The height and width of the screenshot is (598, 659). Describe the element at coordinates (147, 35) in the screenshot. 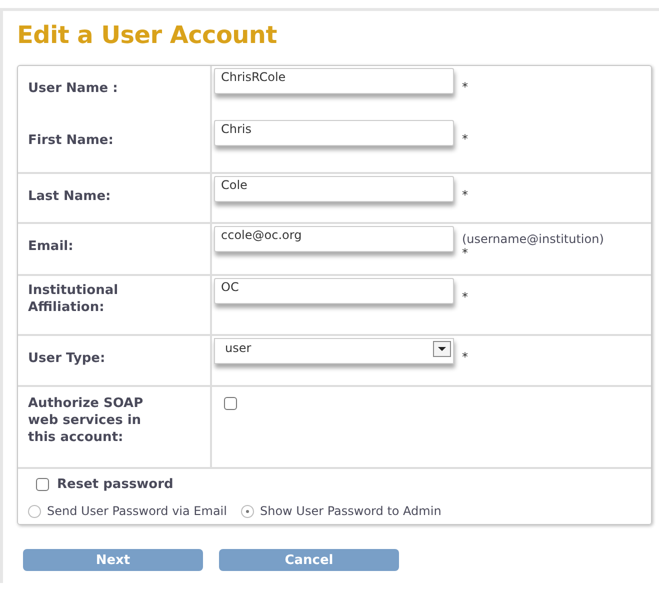

I see `page-title: Edit a User Account` at that location.